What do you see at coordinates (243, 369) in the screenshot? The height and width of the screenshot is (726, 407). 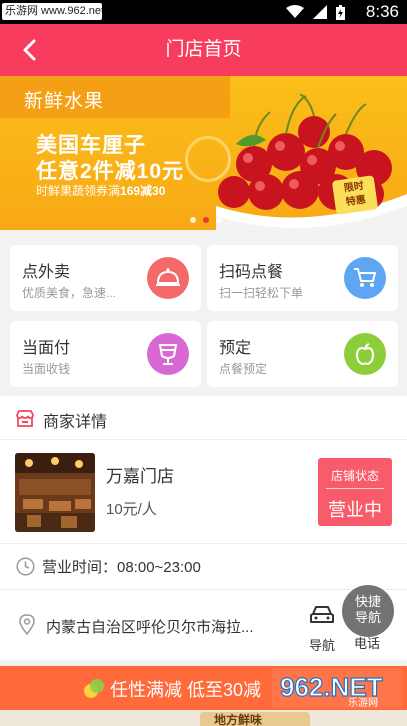 I see `service-subtitle: 点餐预定` at bounding box center [243, 369].